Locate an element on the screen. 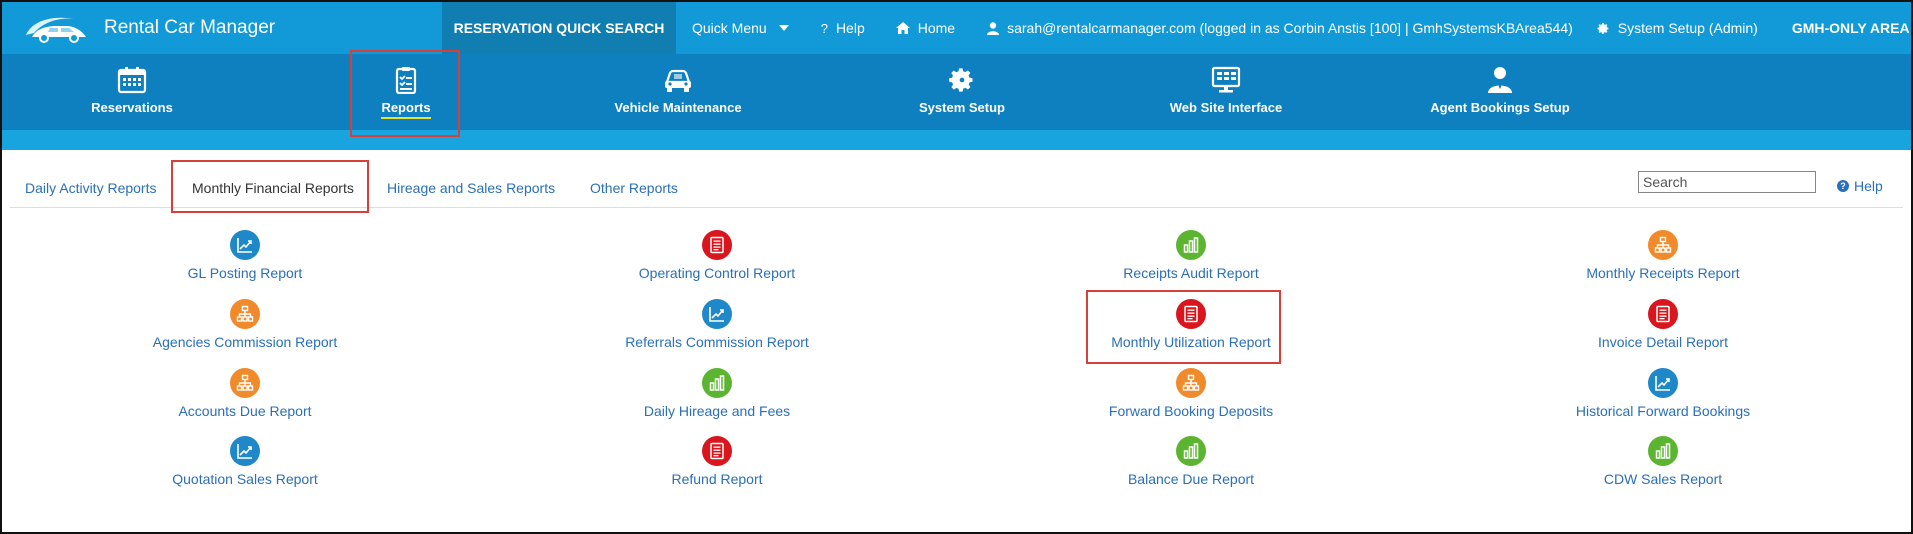 The image size is (1913, 534). module-label: Agent Bookings Setup is located at coordinates (1500, 107).